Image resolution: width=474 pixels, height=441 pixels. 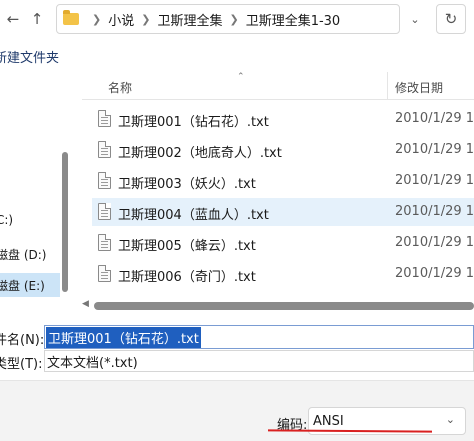 What do you see at coordinates (278, 86) in the screenshot?
I see `column-header-row: ⌃ 名称 修改日期` at bounding box center [278, 86].